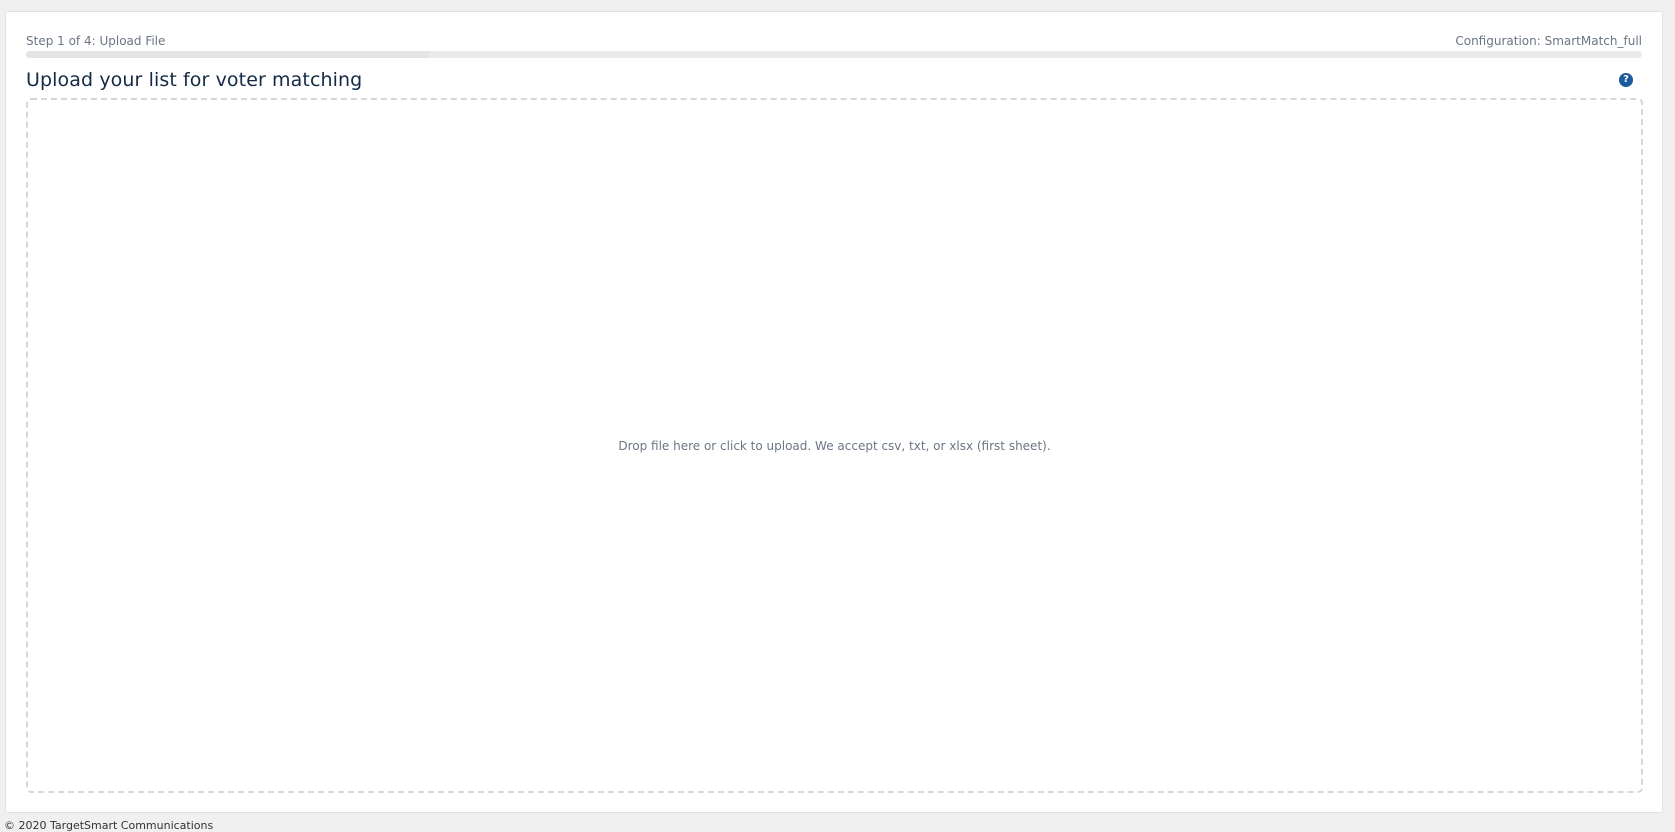 Image resolution: width=1675 pixels, height=832 pixels. Describe the element at coordinates (834, 54) in the screenshot. I see `step-progress-bar` at that location.